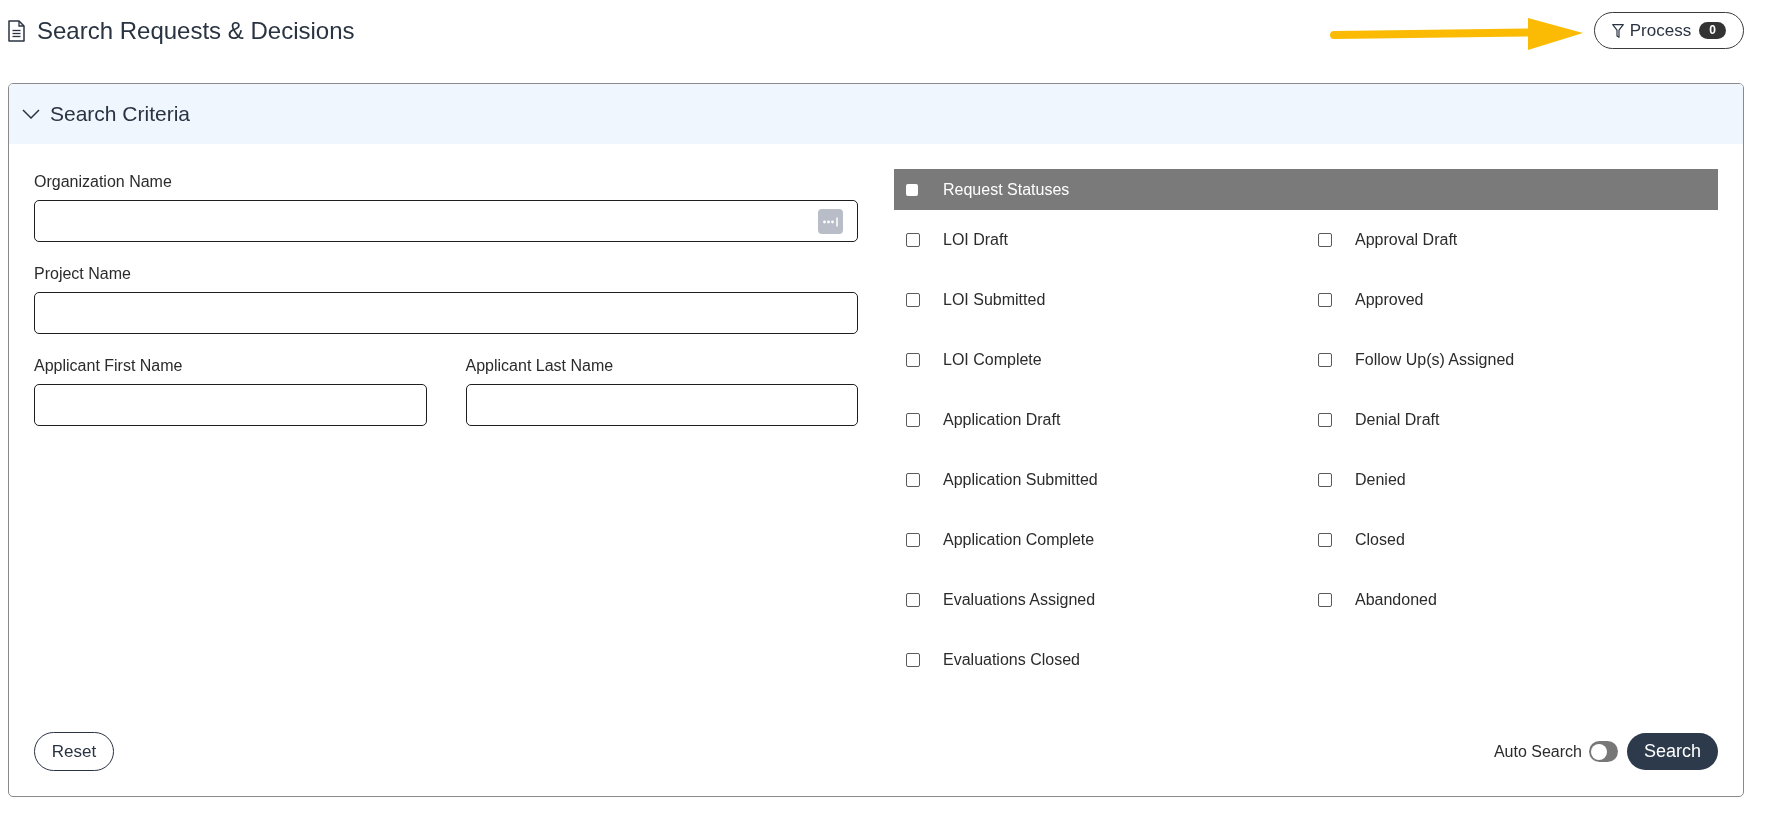 This screenshot has width=1766, height=830. I want to click on chevron-icon, so click(31, 114).